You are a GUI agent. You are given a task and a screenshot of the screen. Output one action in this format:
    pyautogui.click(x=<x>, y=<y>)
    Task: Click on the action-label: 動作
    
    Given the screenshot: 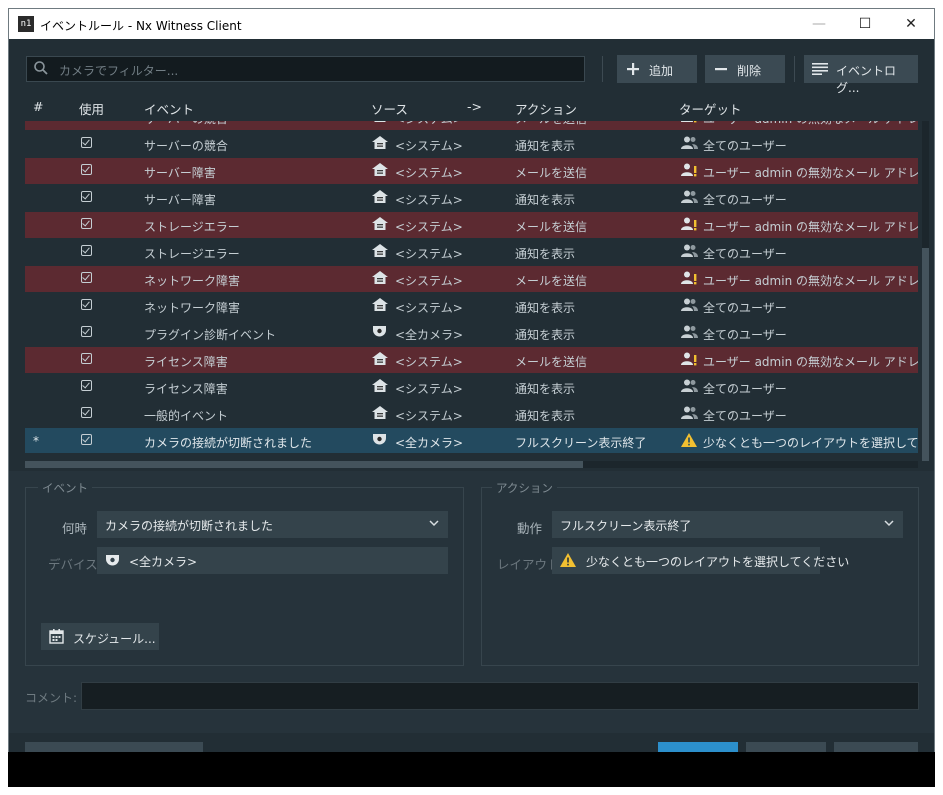 What is the action you would take?
    pyautogui.click(x=530, y=528)
    